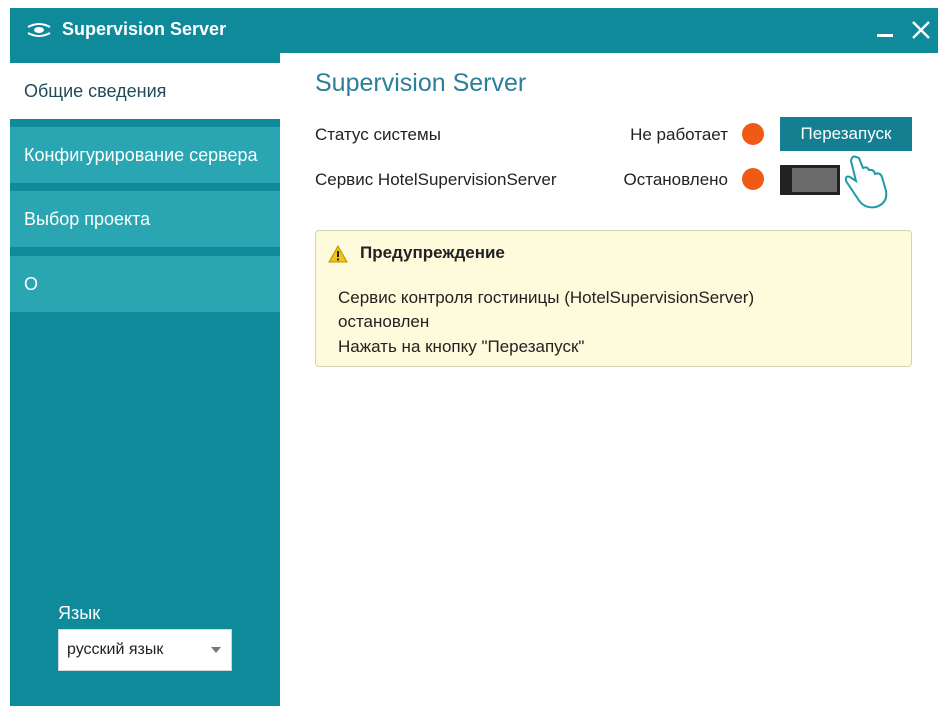 This screenshot has width=939, height=706. What do you see at coordinates (216, 650) in the screenshot?
I see `chevron-down-icon` at bounding box center [216, 650].